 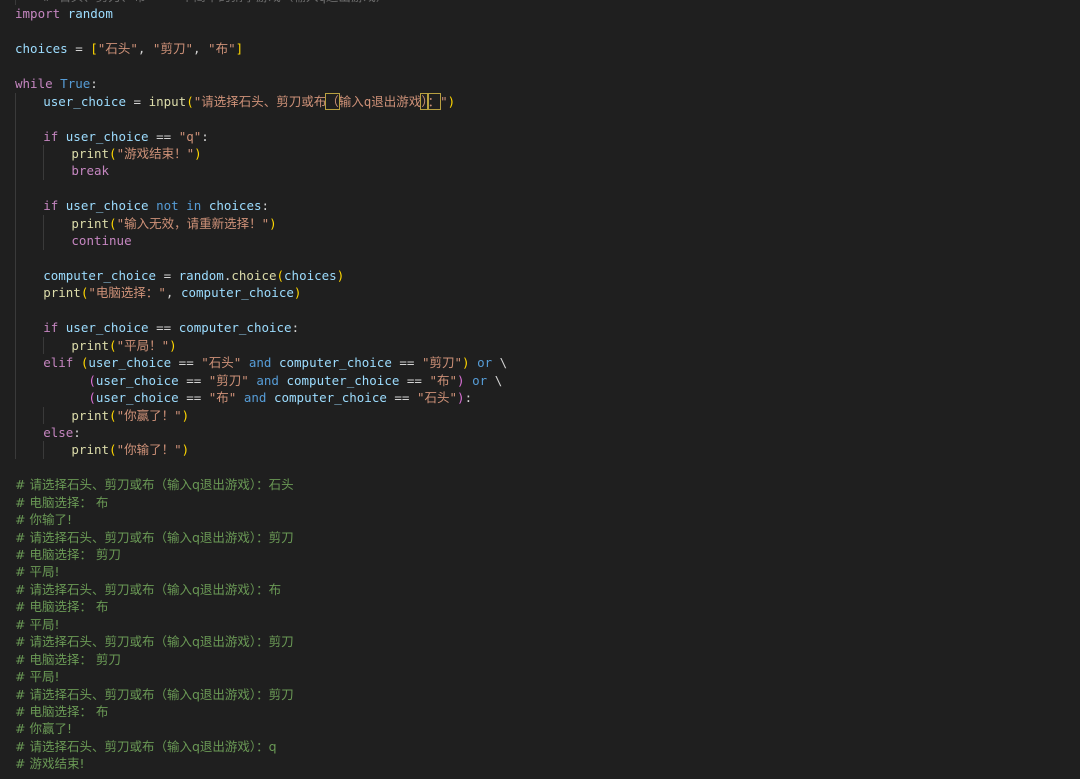 What do you see at coordinates (547, 450) in the screenshot?
I see `code-line: print("你输了！")` at bounding box center [547, 450].